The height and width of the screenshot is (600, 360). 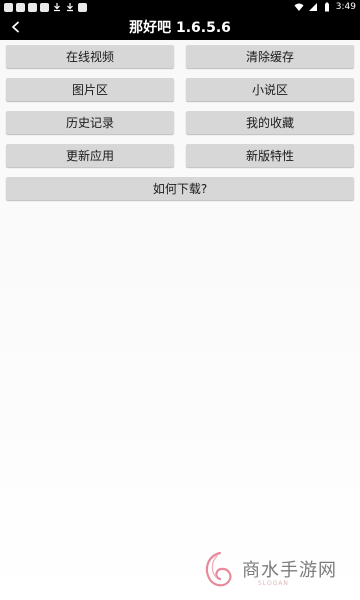 What do you see at coordinates (270, 89) in the screenshot?
I see `novels-button: 小说区` at bounding box center [270, 89].